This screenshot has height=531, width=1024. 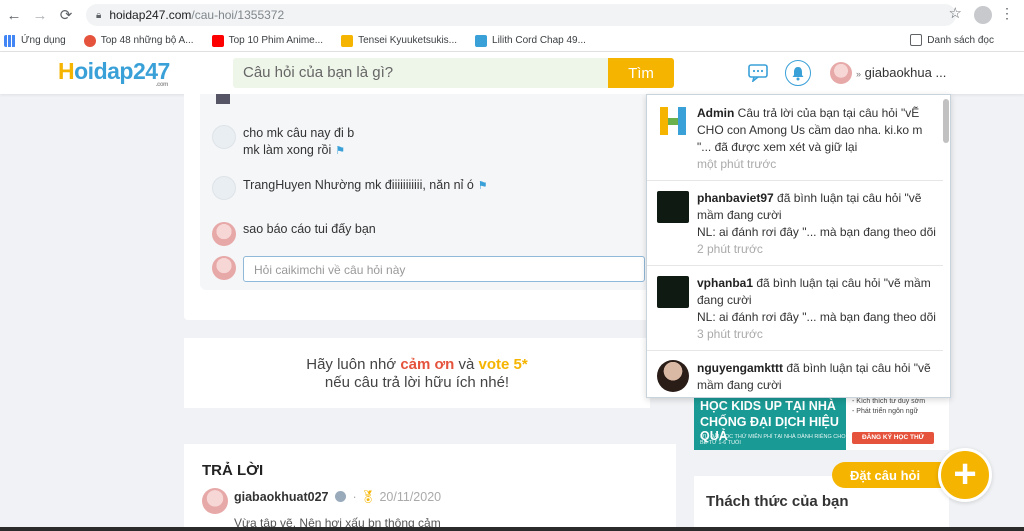 What do you see at coordinates (758, 73) in the screenshot?
I see `chat-icon` at bounding box center [758, 73].